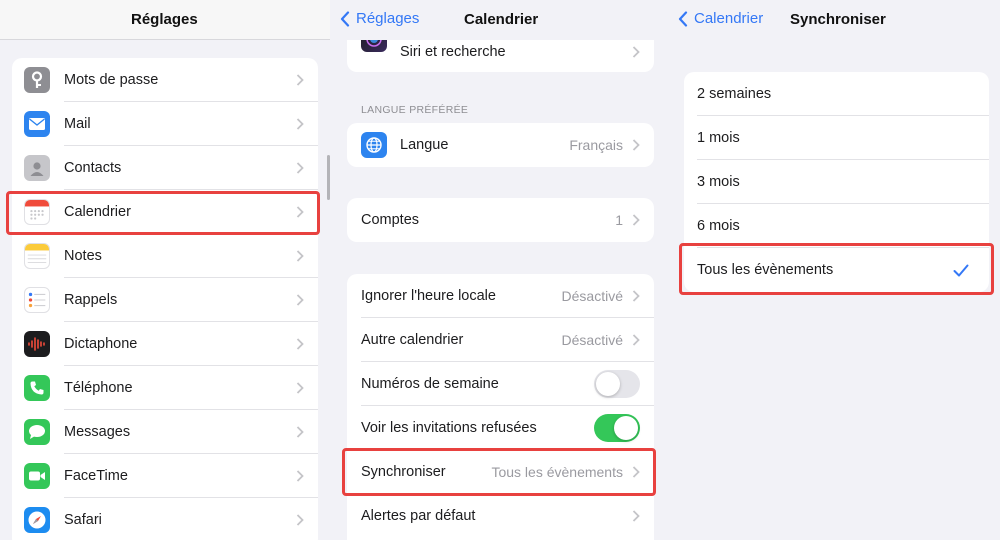  Describe the element at coordinates (165, 80) in the screenshot. I see `settings-item-mots-de-passe: Mots de passe` at that location.